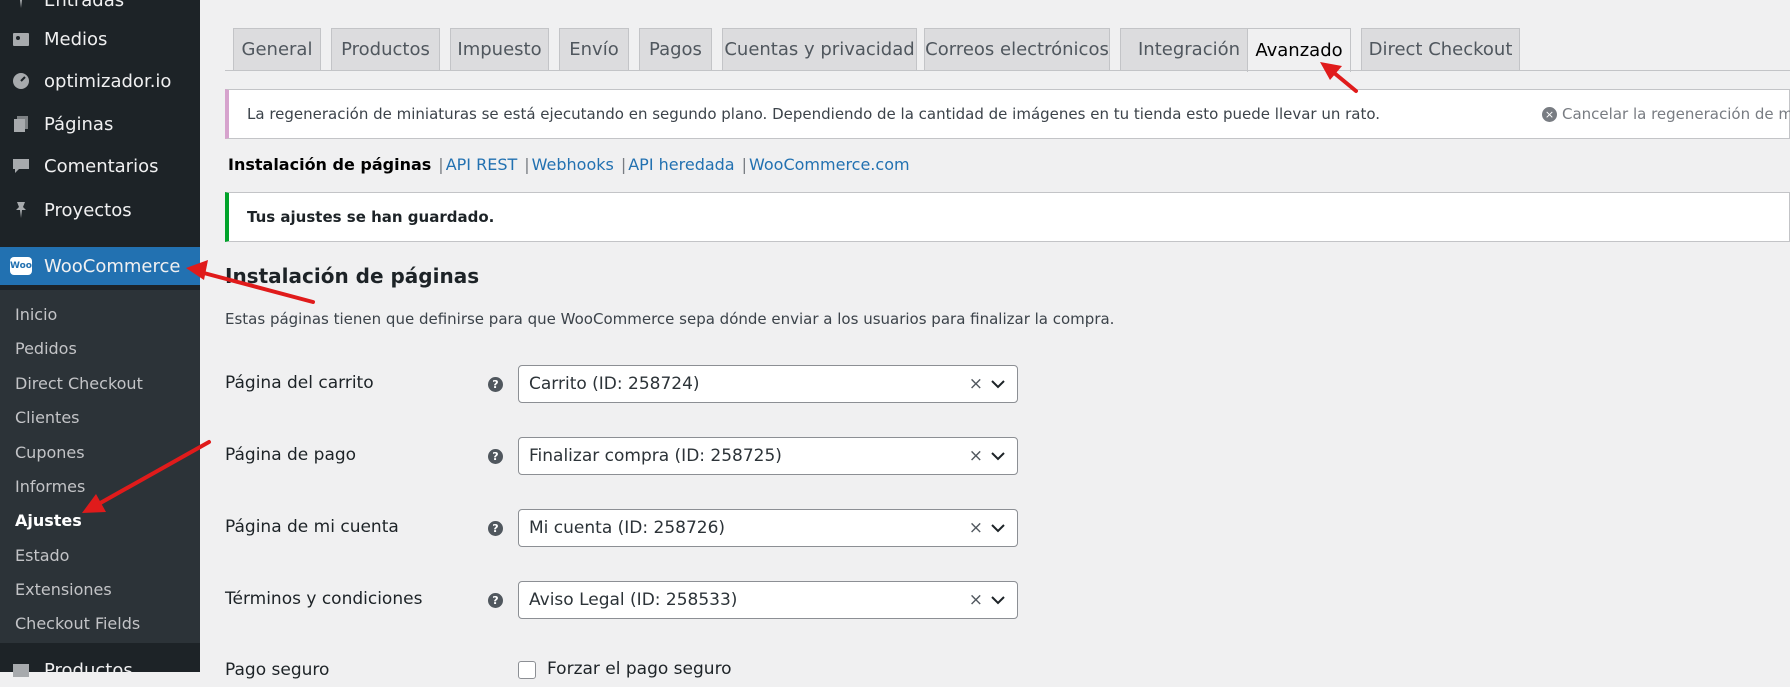 This screenshot has width=1790, height=687. I want to click on tab-productos: Productos, so click(385, 49).